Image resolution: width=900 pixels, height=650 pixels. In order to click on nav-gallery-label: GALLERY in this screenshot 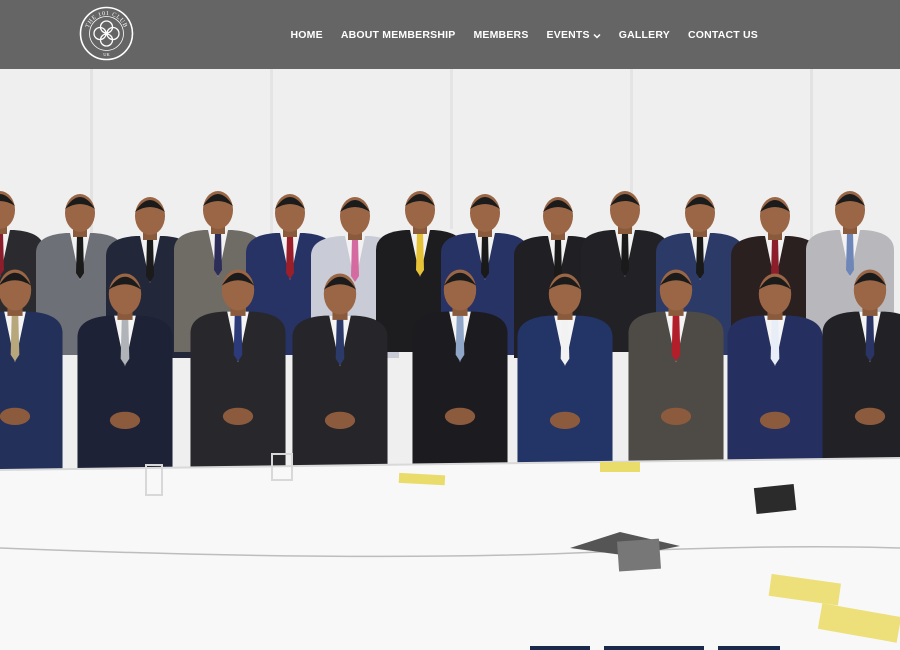, I will do `click(644, 34)`.